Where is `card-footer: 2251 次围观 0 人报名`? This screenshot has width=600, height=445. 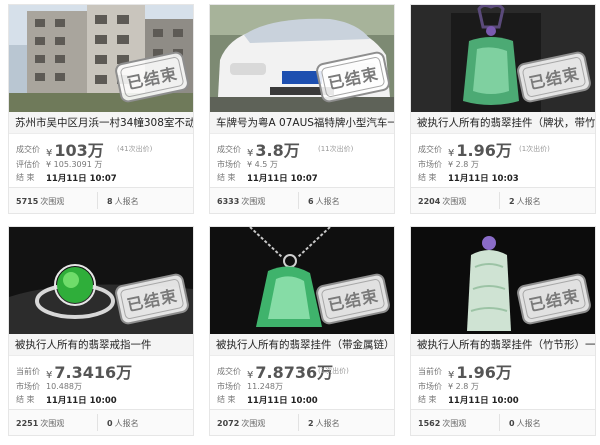
card-footer: 2251 次围观 0 人报名 is located at coordinates (101, 422).